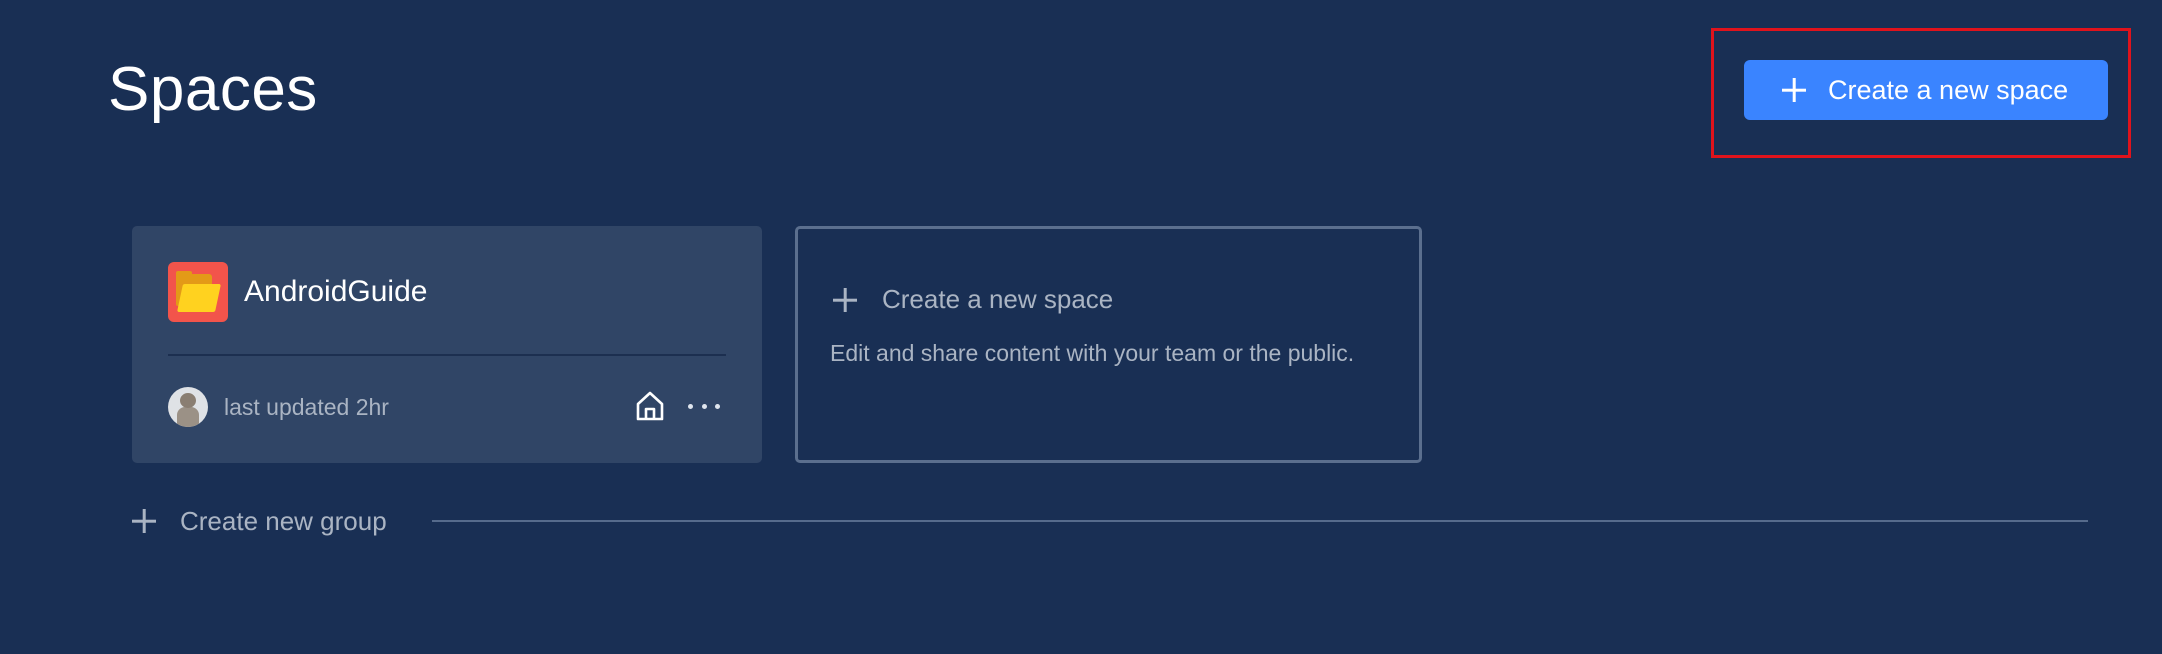 The height and width of the screenshot is (654, 2162). I want to click on create-space-button-label: Create a new space, so click(1948, 89).